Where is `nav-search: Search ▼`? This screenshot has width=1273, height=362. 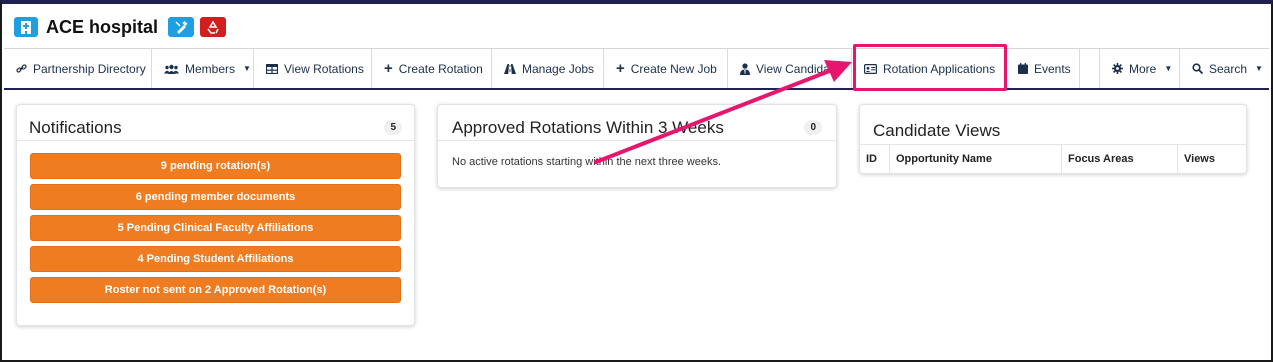 nav-search: Search ▼ is located at coordinates (1224, 68).